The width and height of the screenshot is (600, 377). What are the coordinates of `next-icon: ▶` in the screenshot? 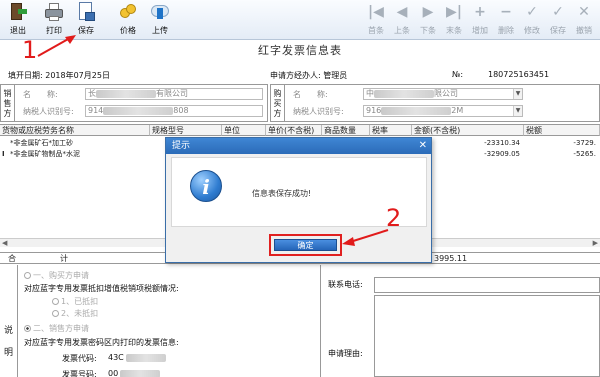 It's located at (428, 12).